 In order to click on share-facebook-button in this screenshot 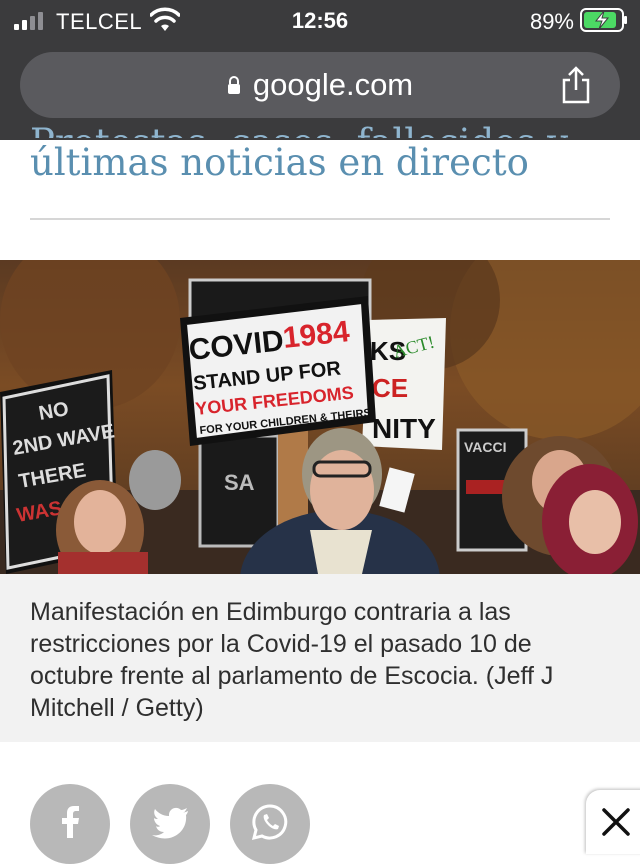, I will do `click(70, 824)`.